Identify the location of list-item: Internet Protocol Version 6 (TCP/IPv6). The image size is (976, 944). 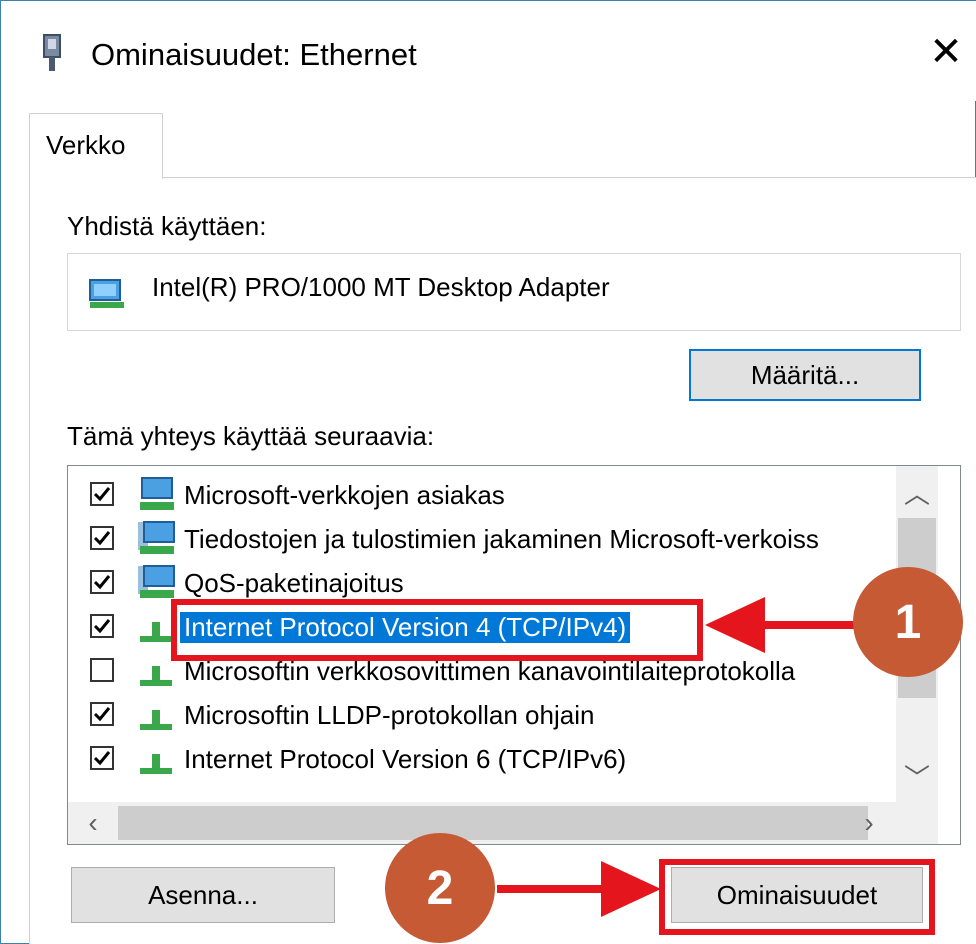
(482, 760).